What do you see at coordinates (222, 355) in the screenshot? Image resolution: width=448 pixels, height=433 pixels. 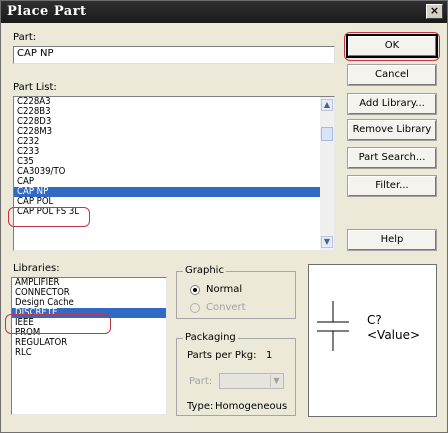 I see `parts-per-pkg-label: Parts per Pkg:` at bounding box center [222, 355].